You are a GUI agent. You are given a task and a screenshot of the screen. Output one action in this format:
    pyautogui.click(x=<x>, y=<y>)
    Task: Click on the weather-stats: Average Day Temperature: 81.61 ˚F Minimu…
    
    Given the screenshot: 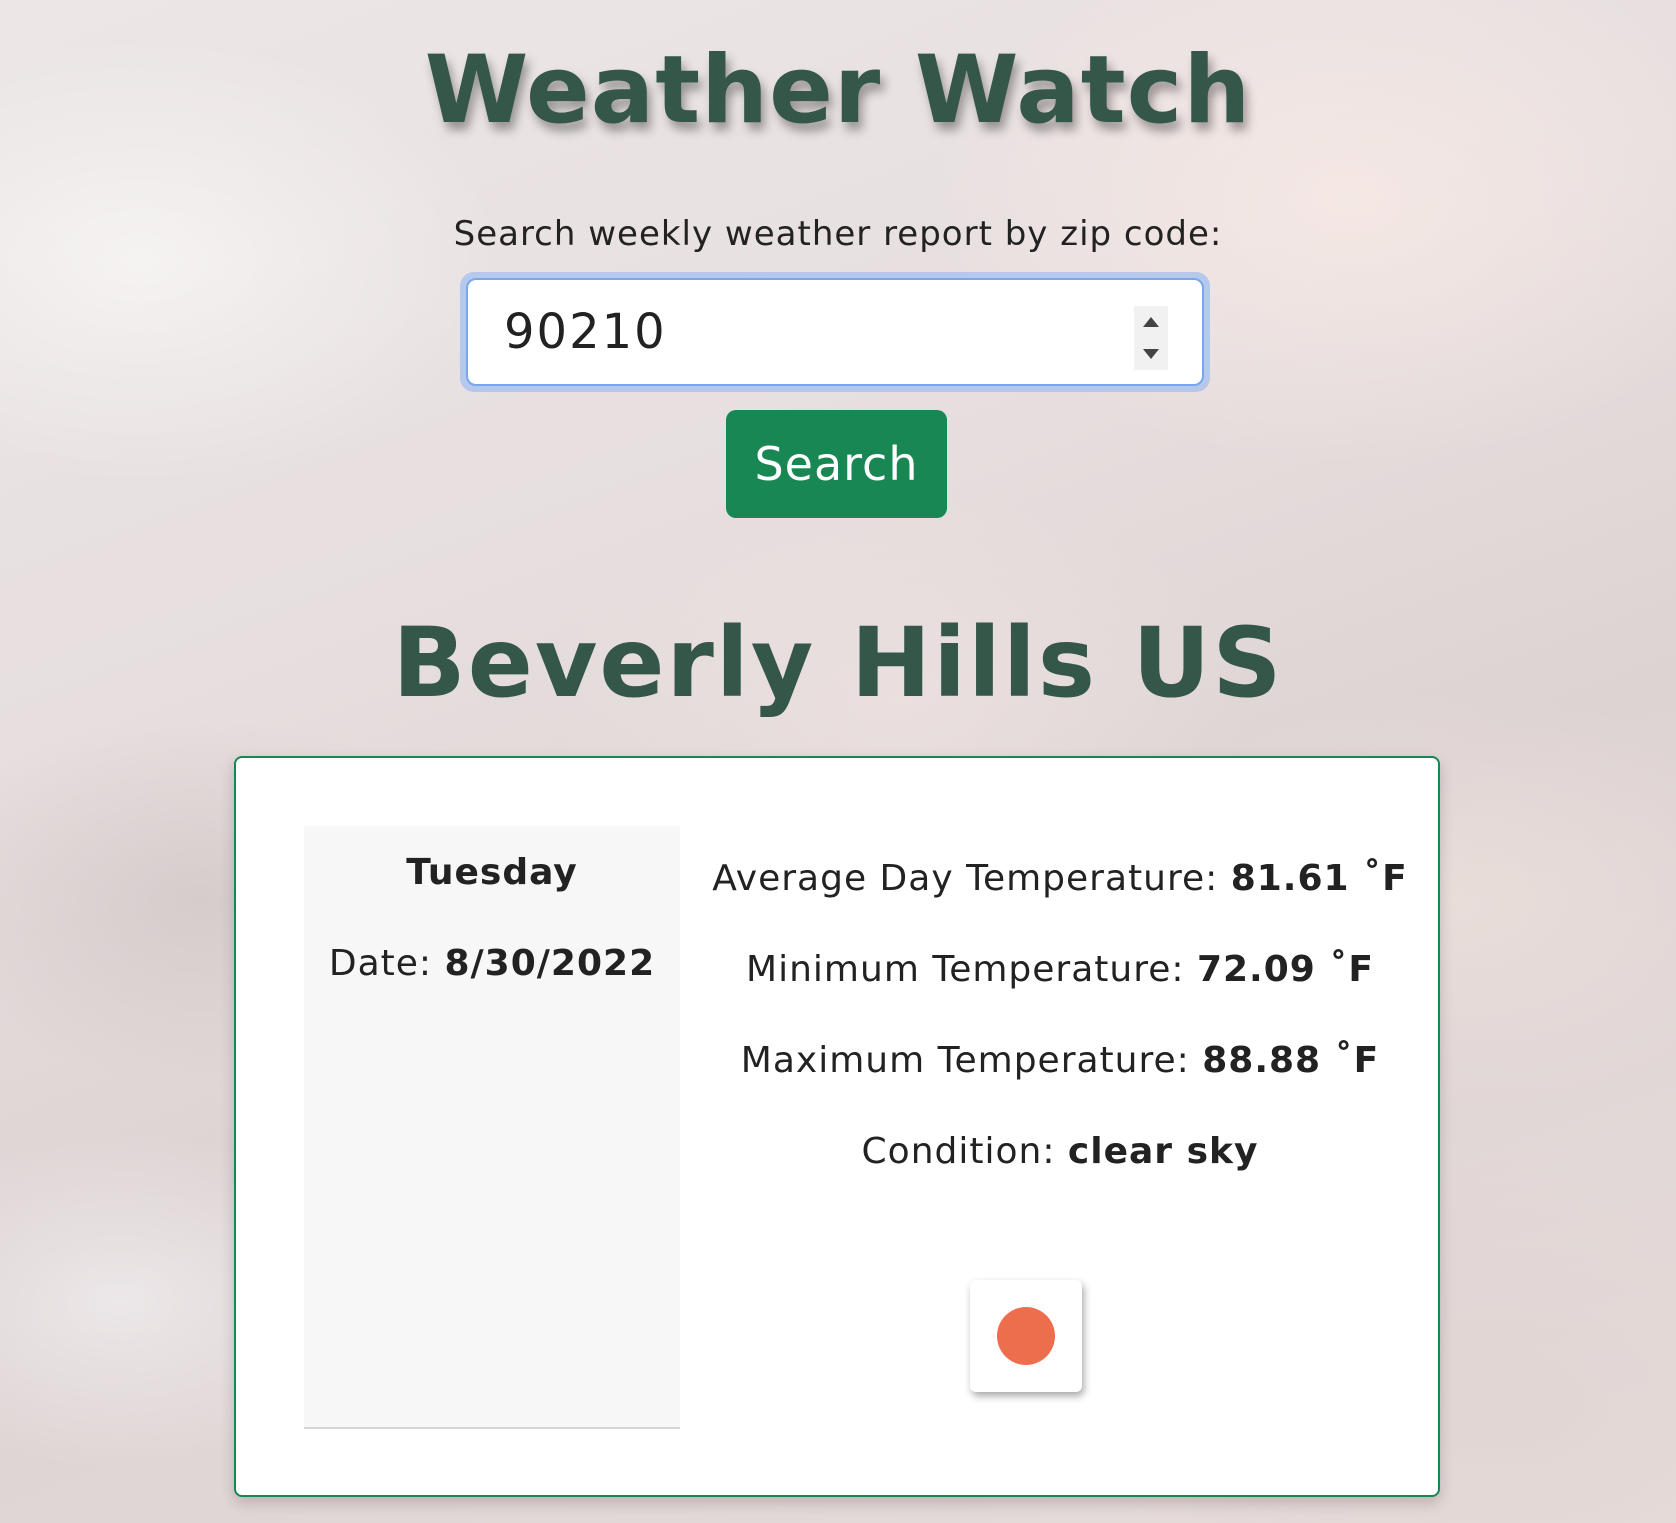 What is the action you would take?
    pyautogui.click(x=1060, y=1040)
    